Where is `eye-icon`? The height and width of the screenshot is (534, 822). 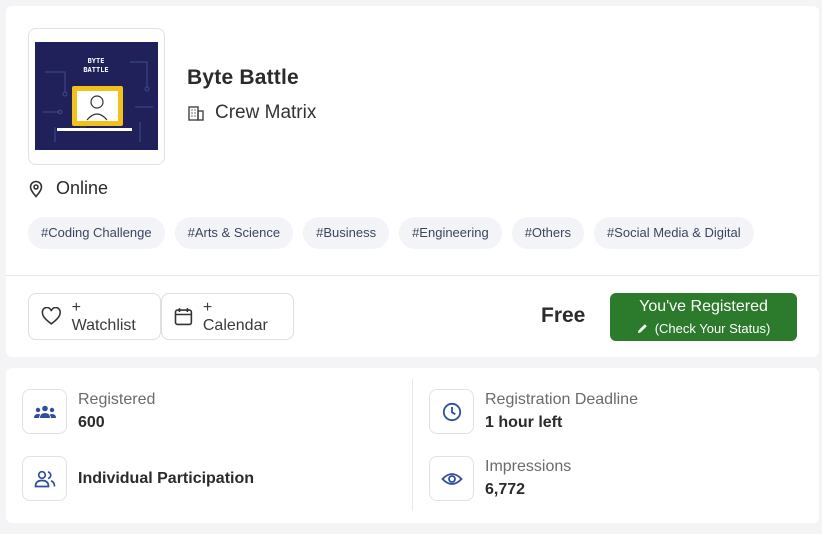
eye-icon is located at coordinates (451, 478).